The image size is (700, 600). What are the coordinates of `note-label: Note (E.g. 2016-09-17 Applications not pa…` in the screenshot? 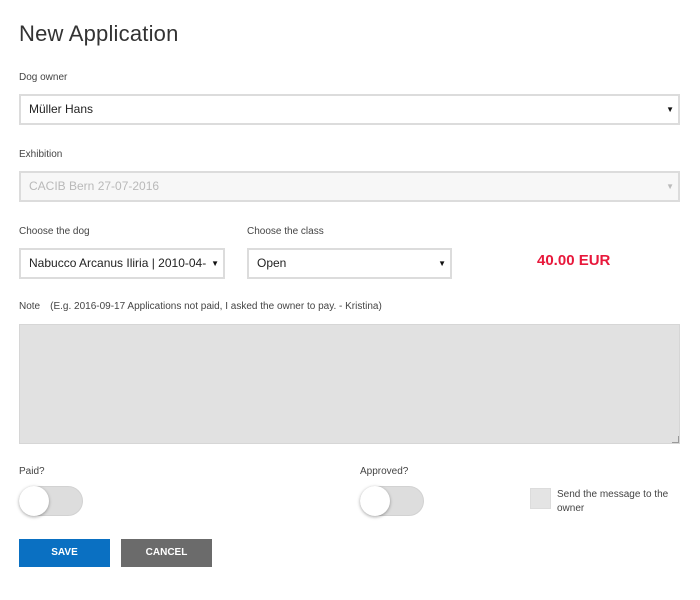 It's located at (200, 306).